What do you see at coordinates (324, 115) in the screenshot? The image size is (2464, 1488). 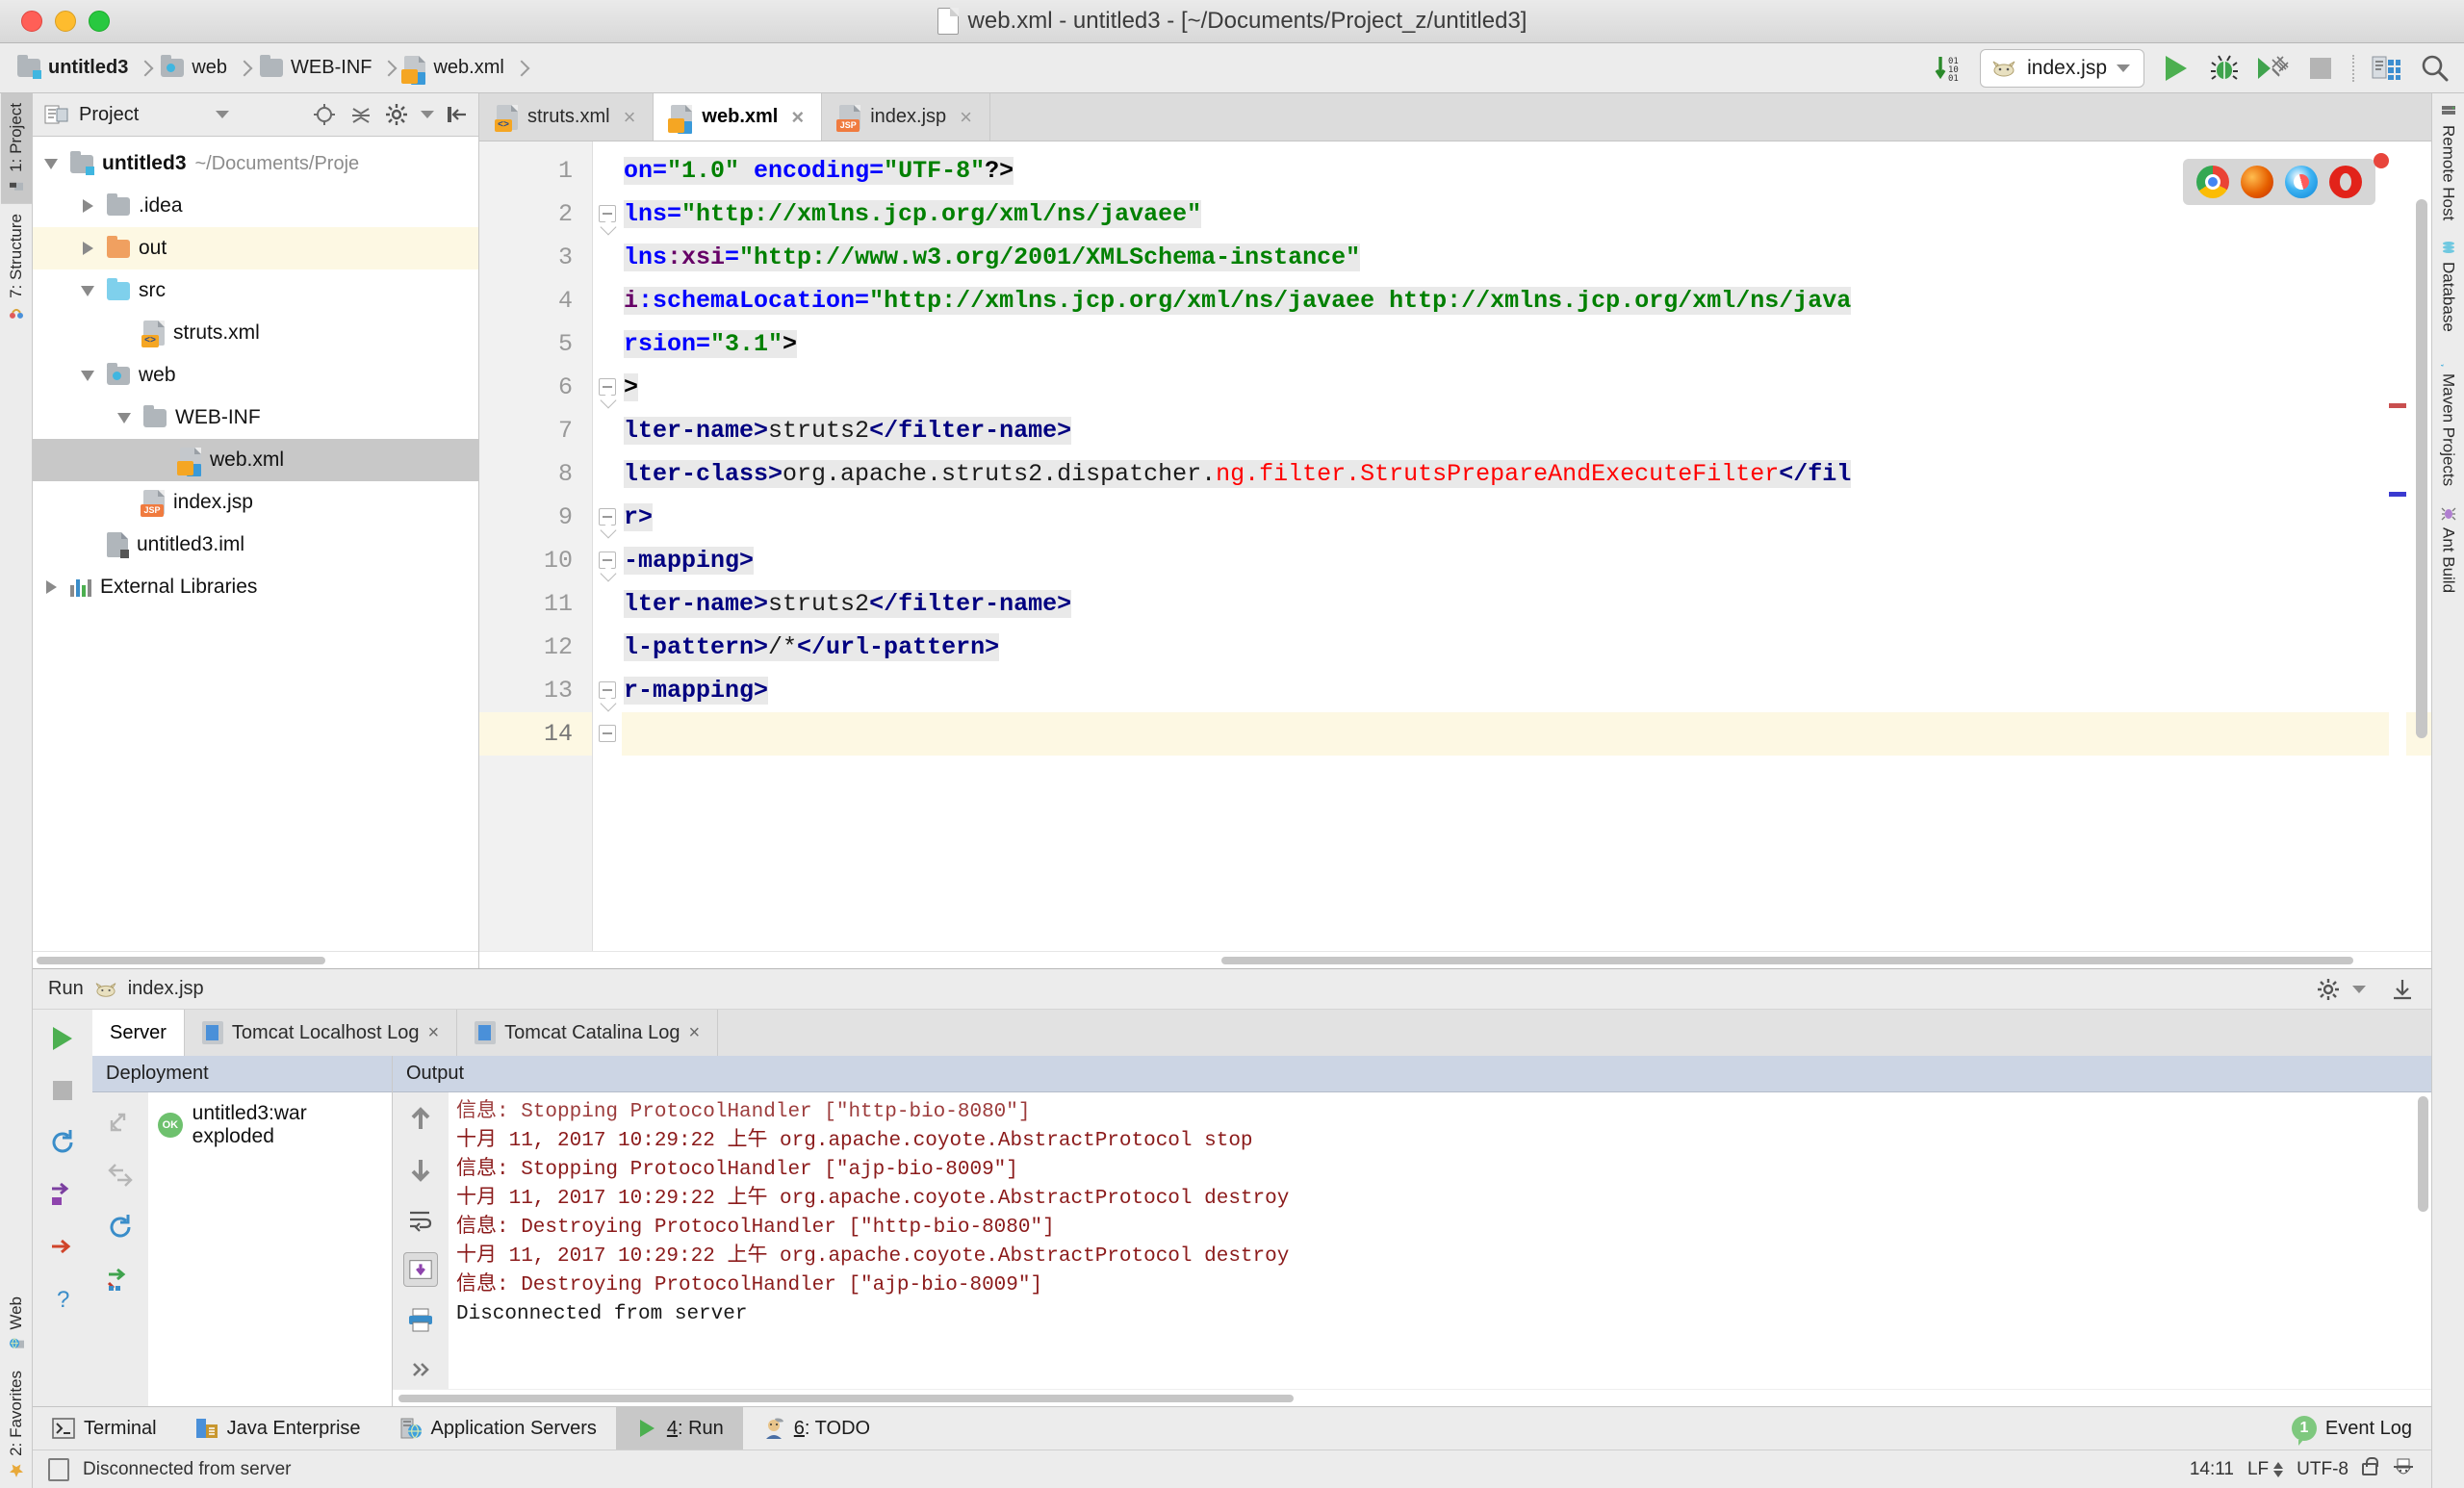 I see `scroll-from-source-icon` at bounding box center [324, 115].